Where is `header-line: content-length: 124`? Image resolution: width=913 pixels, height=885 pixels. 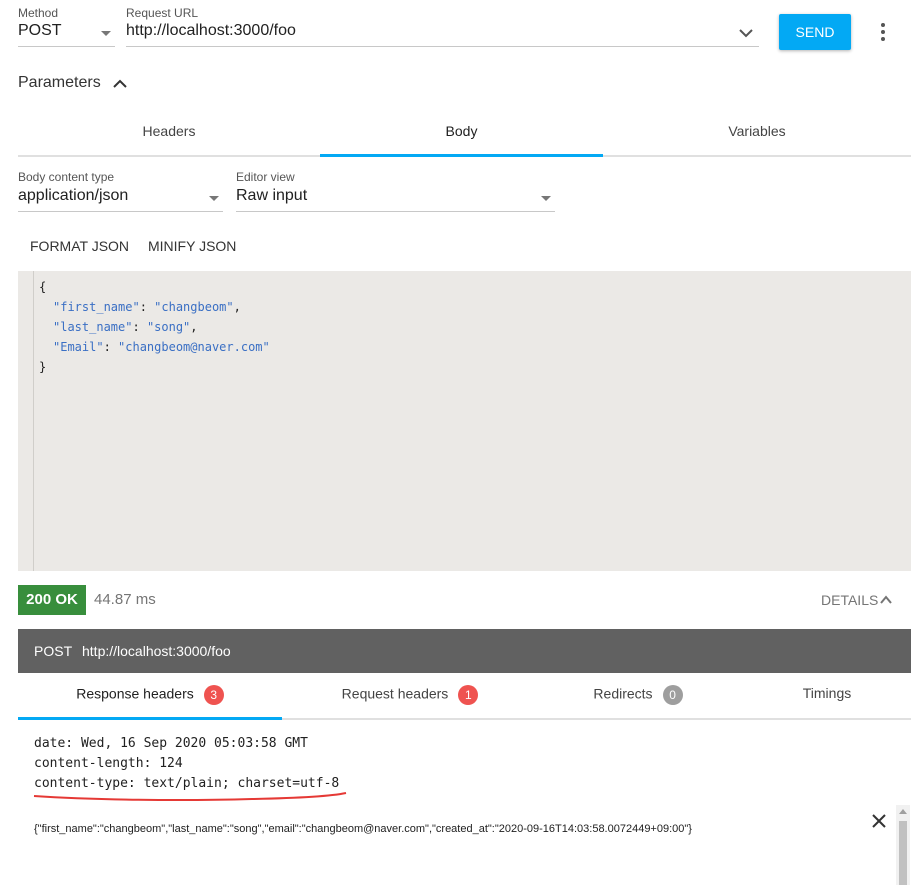
header-line: content-length: 124 is located at coordinates (108, 763).